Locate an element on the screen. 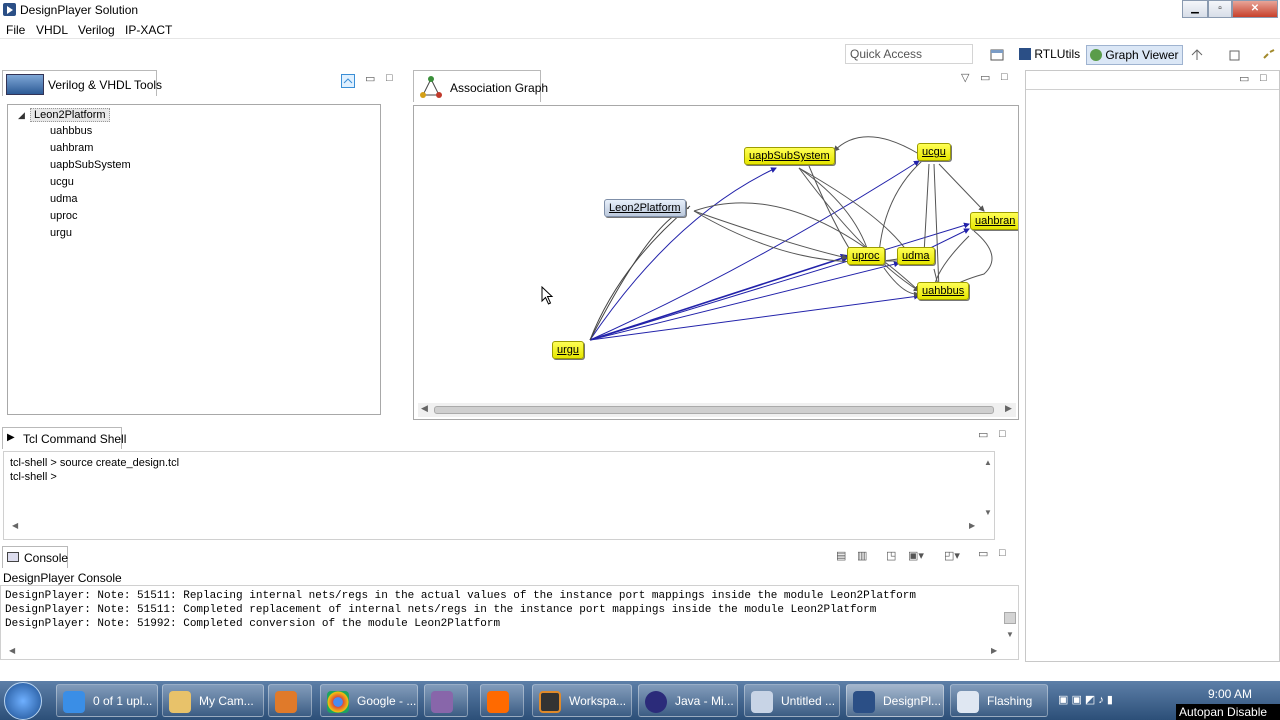 This screenshot has width=1280, height=720. link-editor-icon is located at coordinates (348, 81).